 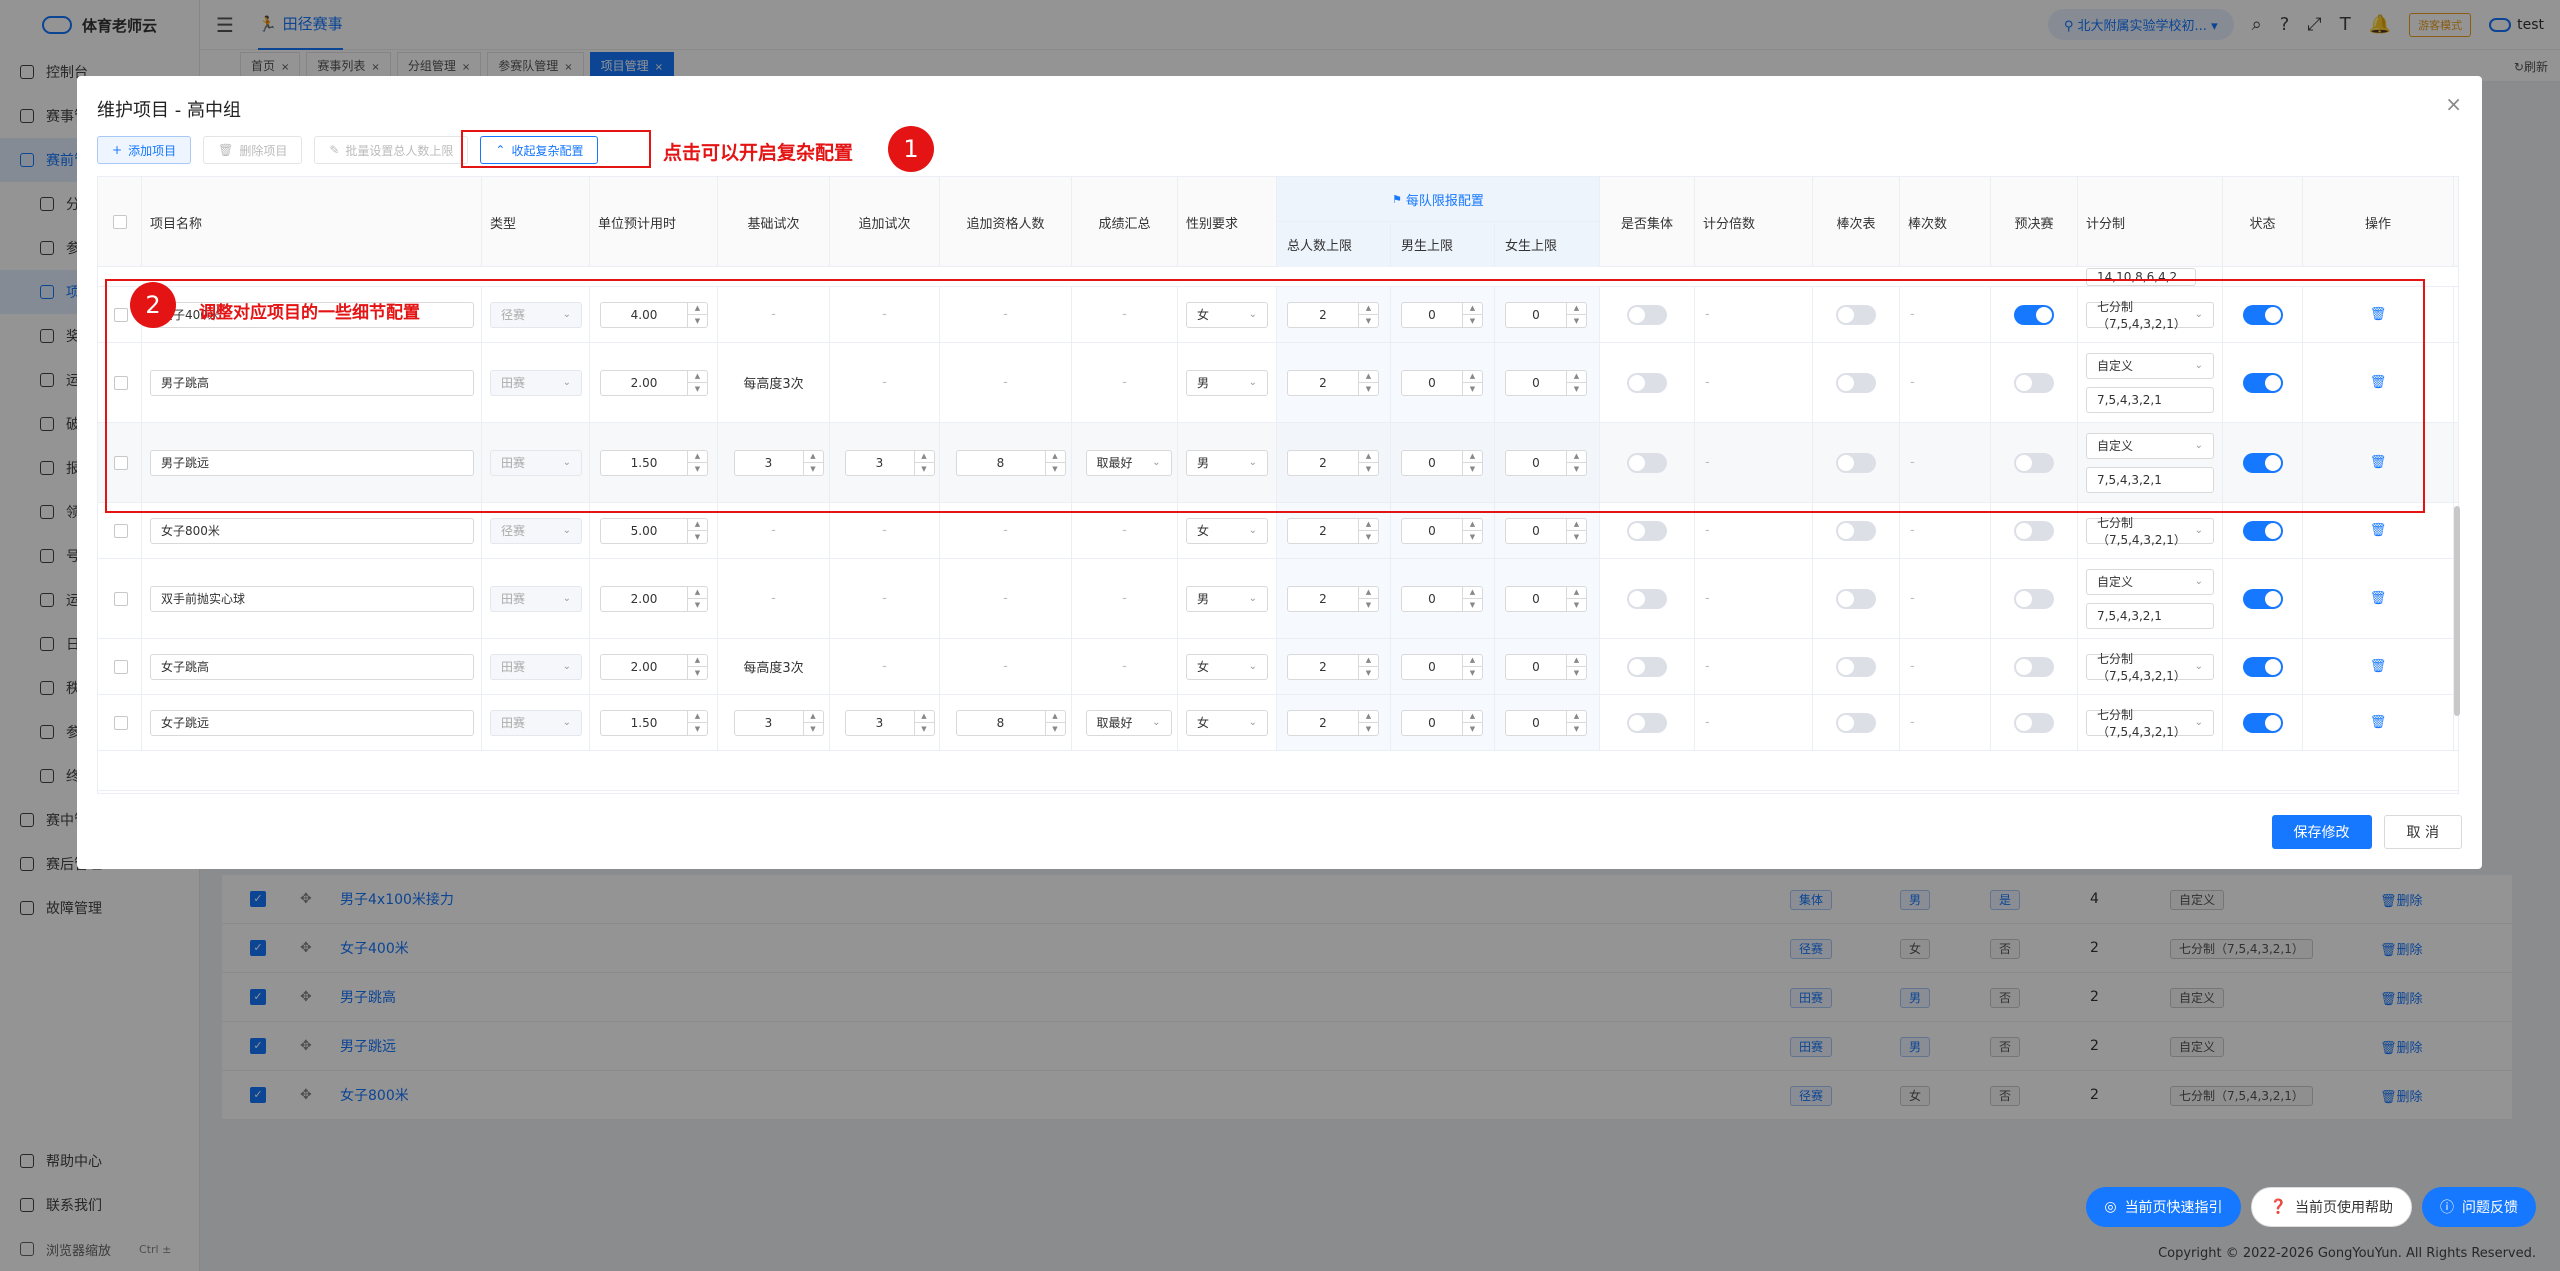 I want to click on table-scrollbar, so click(x=2457, y=611).